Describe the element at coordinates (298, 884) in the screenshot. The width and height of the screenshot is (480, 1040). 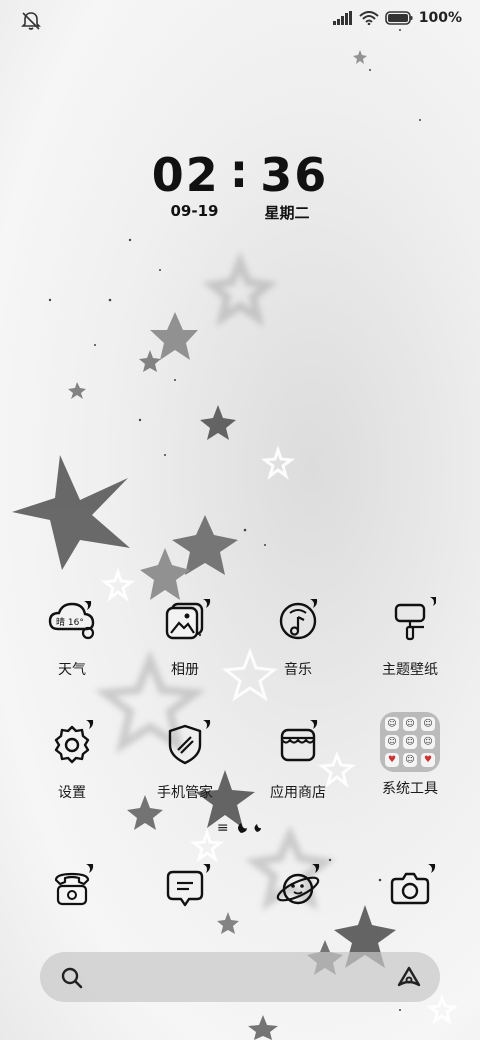
I see `browser-planet-icon` at that location.